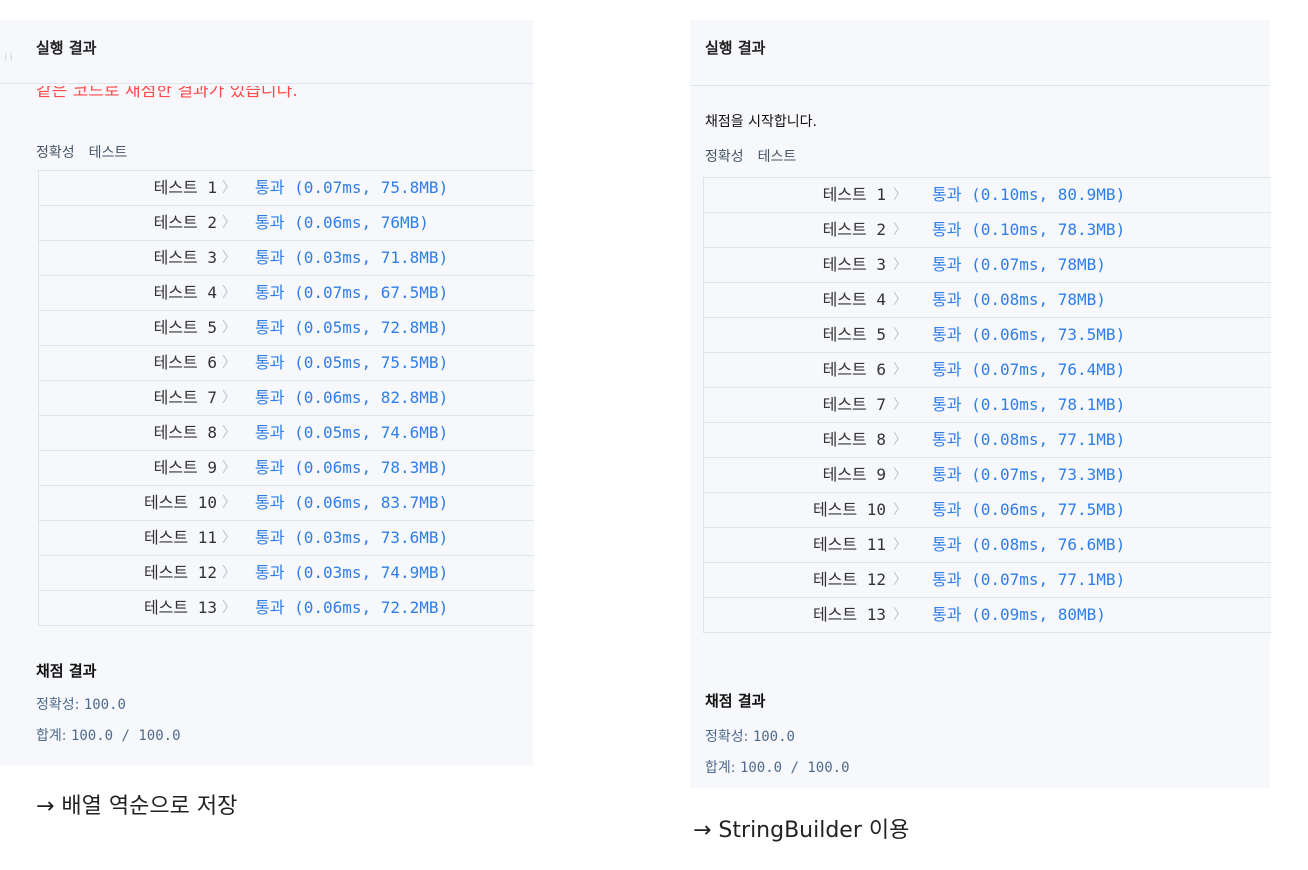 The width and height of the screenshot is (1308, 870). What do you see at coordinates (735, 48) in the screenshot?
I see `right-panel-title: 실행 결과` at bounding box center [735, 48].